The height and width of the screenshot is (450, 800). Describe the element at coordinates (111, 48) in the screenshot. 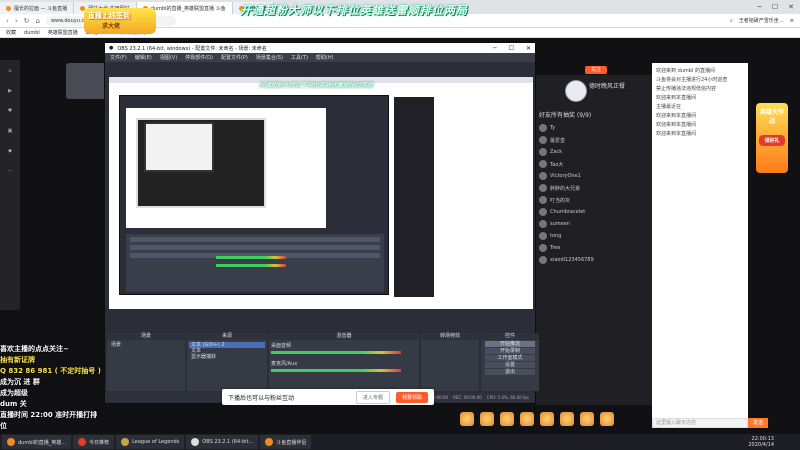

I see `obs-logo-icon: ●` at that location.